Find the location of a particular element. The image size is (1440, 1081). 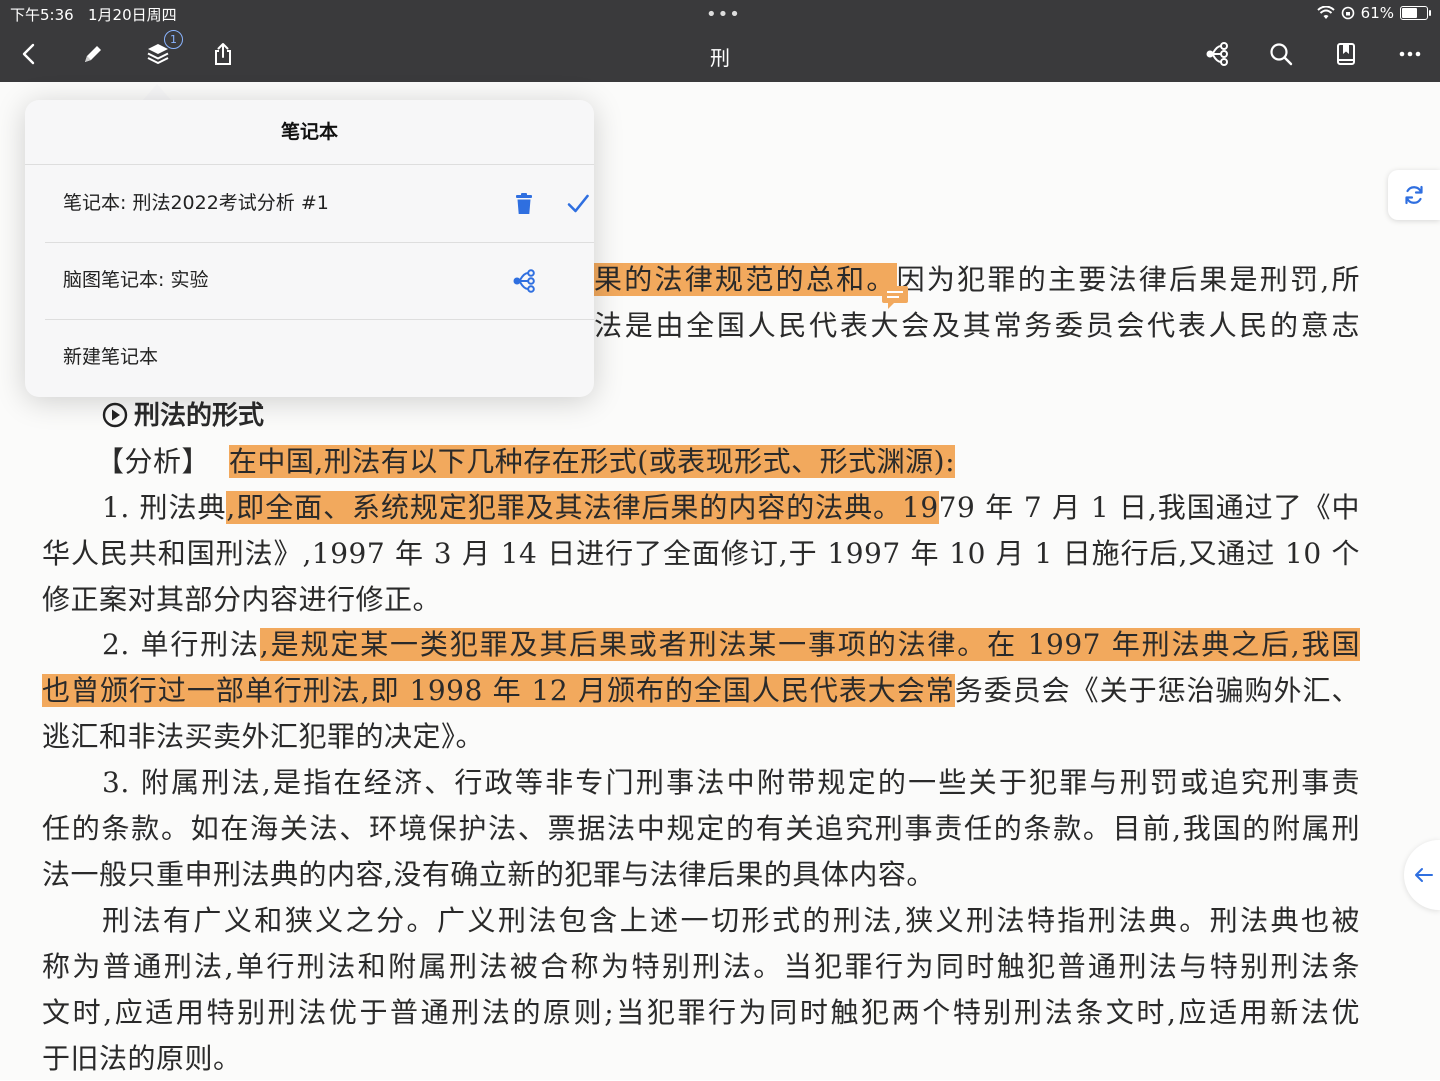

status-bar-right: 61% is located at coordinates (1373, 13).